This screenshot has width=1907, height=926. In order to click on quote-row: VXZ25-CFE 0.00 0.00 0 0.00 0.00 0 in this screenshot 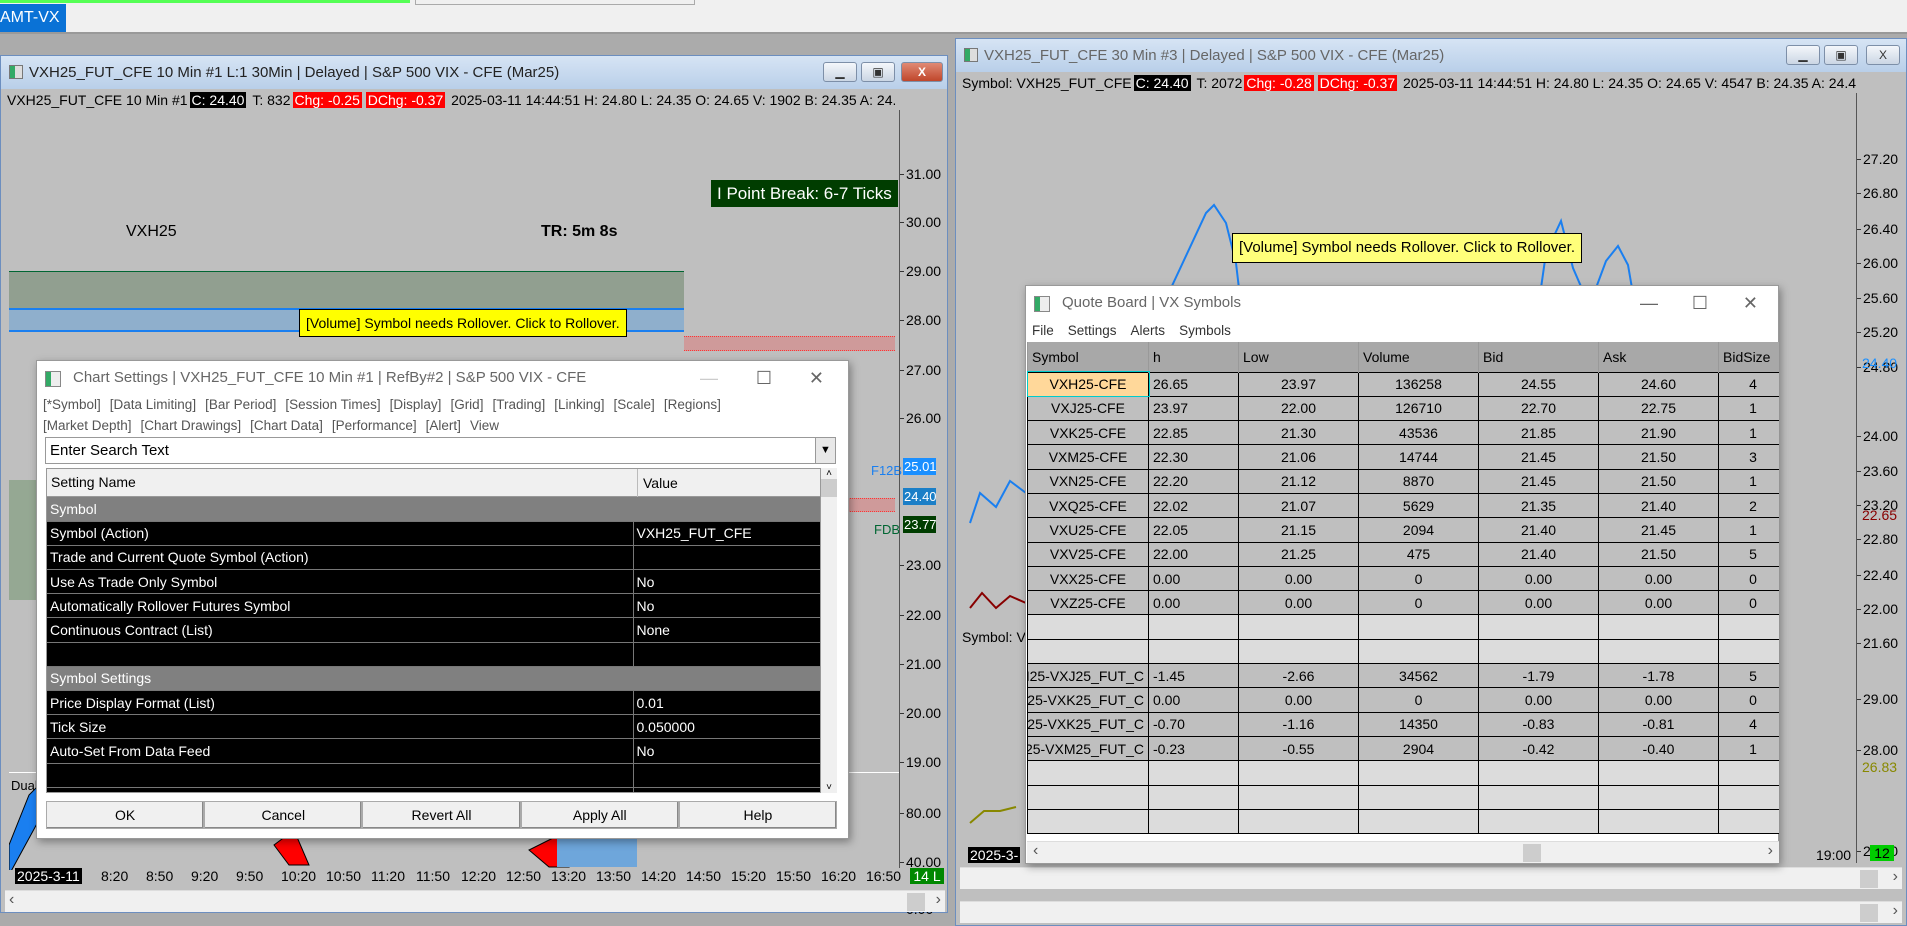, I will do `click(1403, 603)`.